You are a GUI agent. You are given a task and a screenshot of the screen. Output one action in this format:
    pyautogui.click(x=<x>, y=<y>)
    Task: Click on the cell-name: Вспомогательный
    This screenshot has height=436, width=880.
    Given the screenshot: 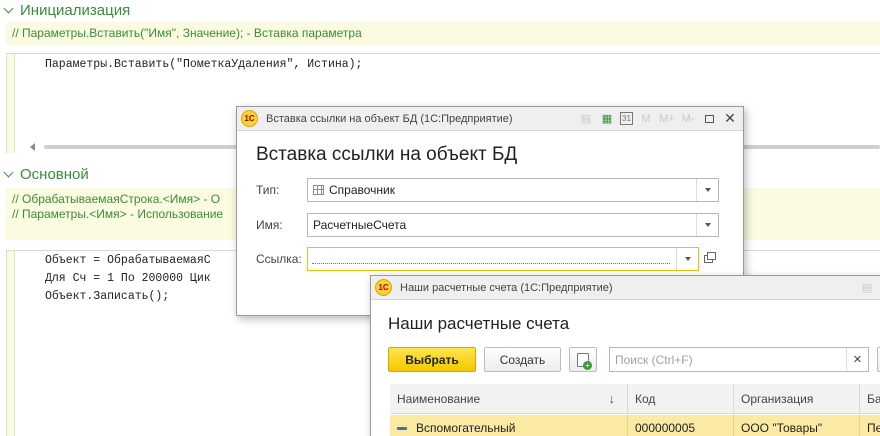 What is the action you would take?
    pyautogui.click(x=509, y=425)
    